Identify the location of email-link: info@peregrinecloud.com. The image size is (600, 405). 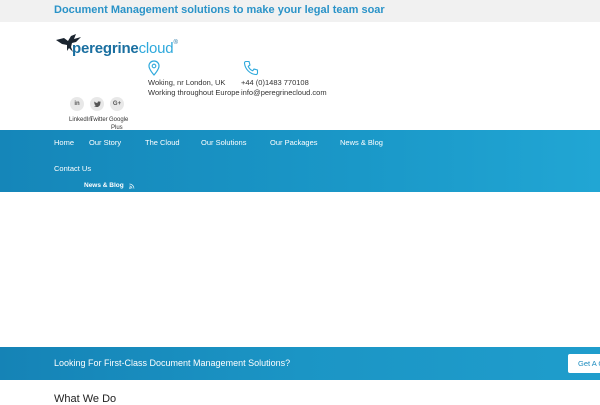
(284, 92).